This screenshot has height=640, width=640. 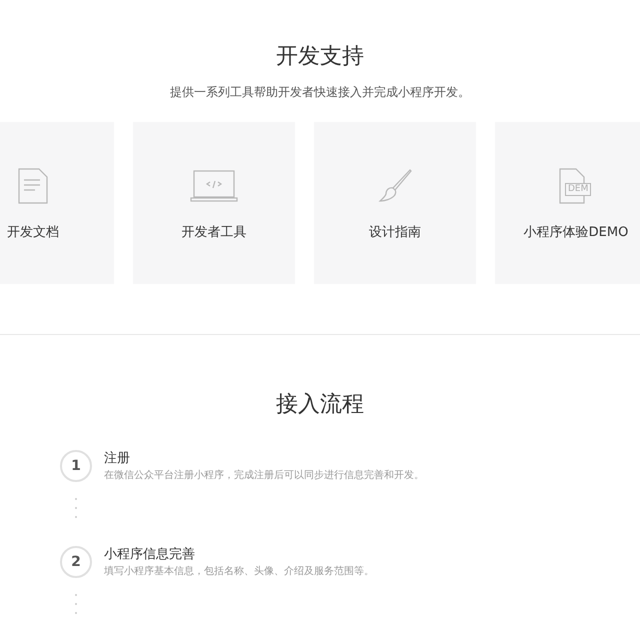 What do you see at coordinates (57, 203) in the screenshot?
I see `resource-card: 开发文档` at bounding box center [57, 203].